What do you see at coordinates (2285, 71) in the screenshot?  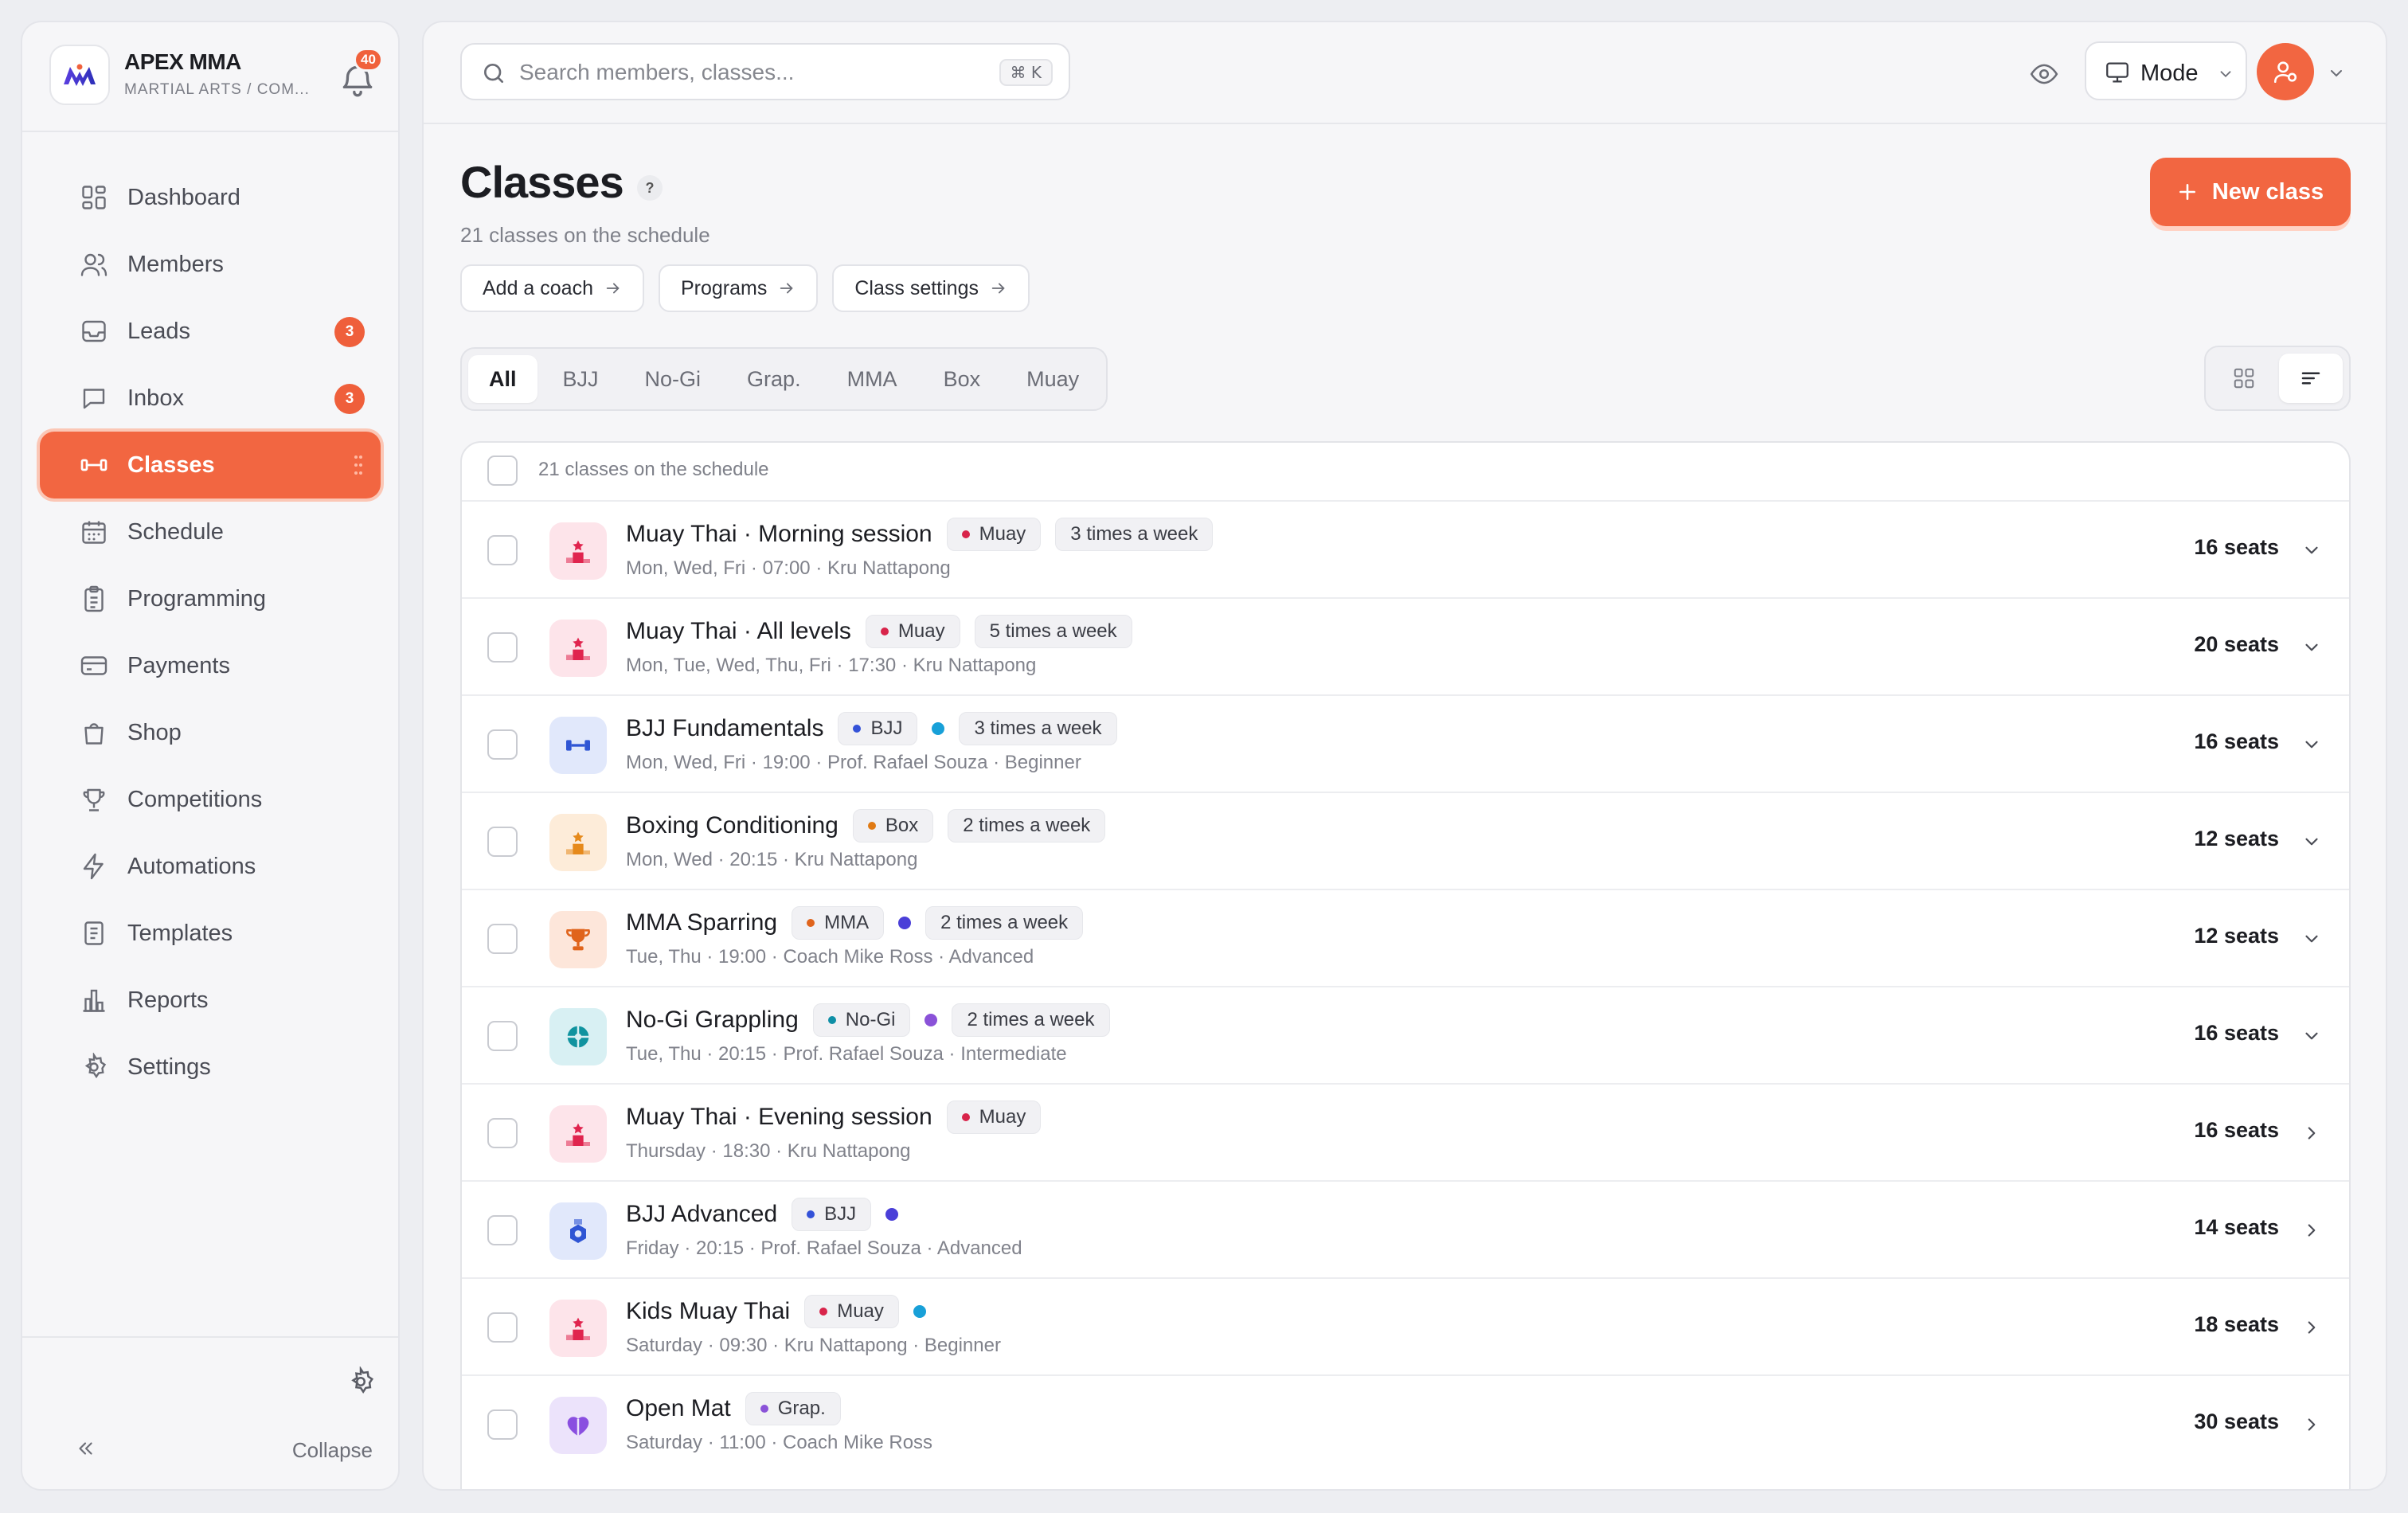 I see `user-avatar-button` at bounding box center [2285, 71].